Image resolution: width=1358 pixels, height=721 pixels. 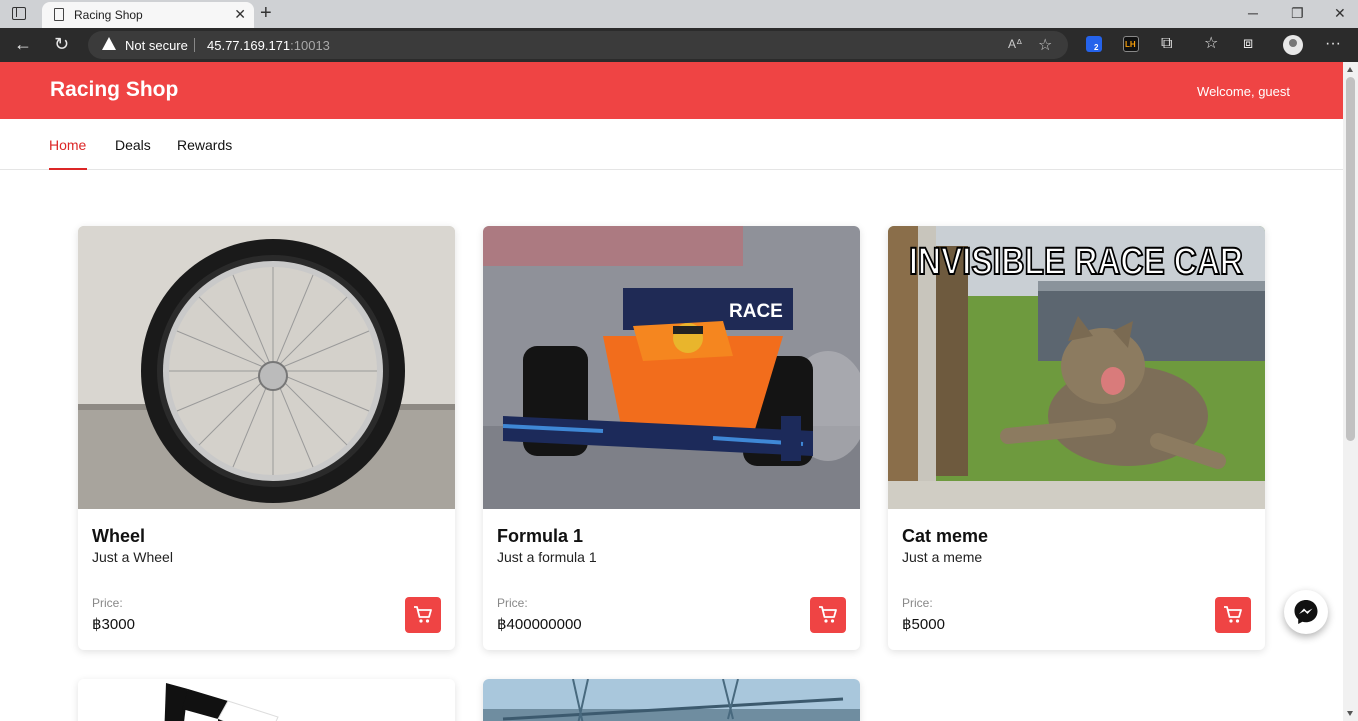 What do you see at coordinates (240, 14) in the screenshot?
I see `tab-close-icon: ✕` at bounding box center [240, 14].